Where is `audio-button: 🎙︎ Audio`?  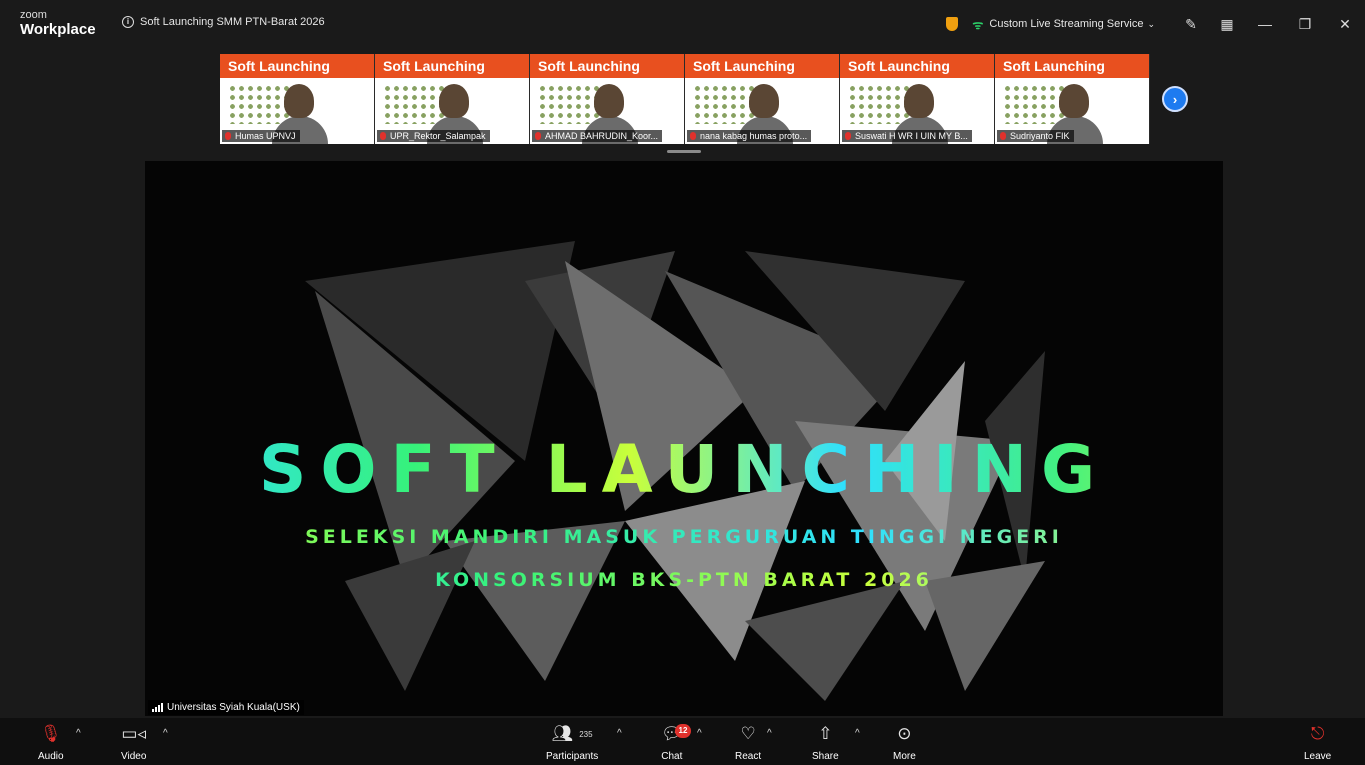
audio-button: 🎙︎ Audio is located at coordinates (51, 742).